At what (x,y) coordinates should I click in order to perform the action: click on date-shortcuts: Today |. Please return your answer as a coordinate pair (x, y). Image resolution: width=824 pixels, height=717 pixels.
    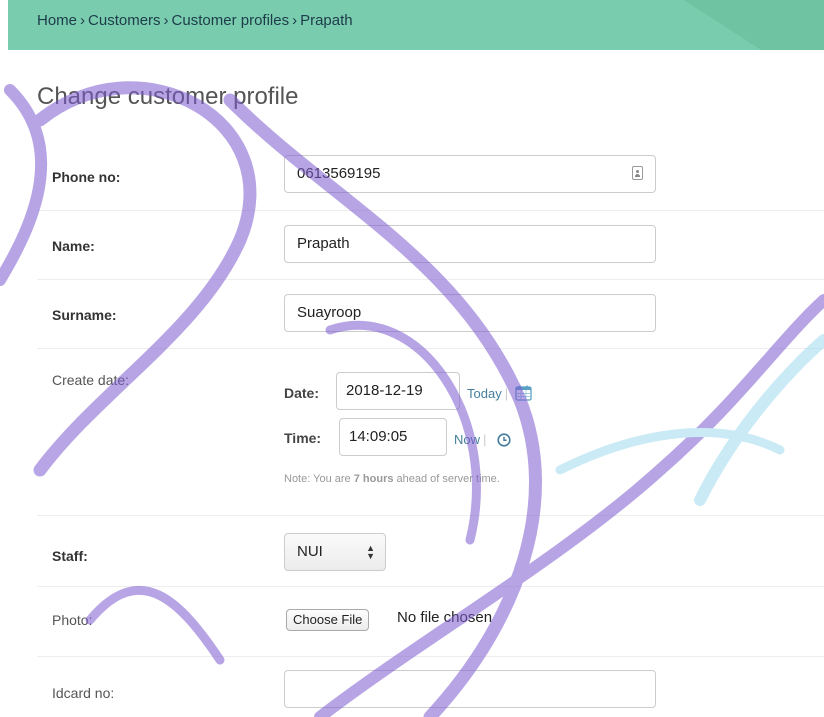
    Looking at the image, I should click on (489, 393).